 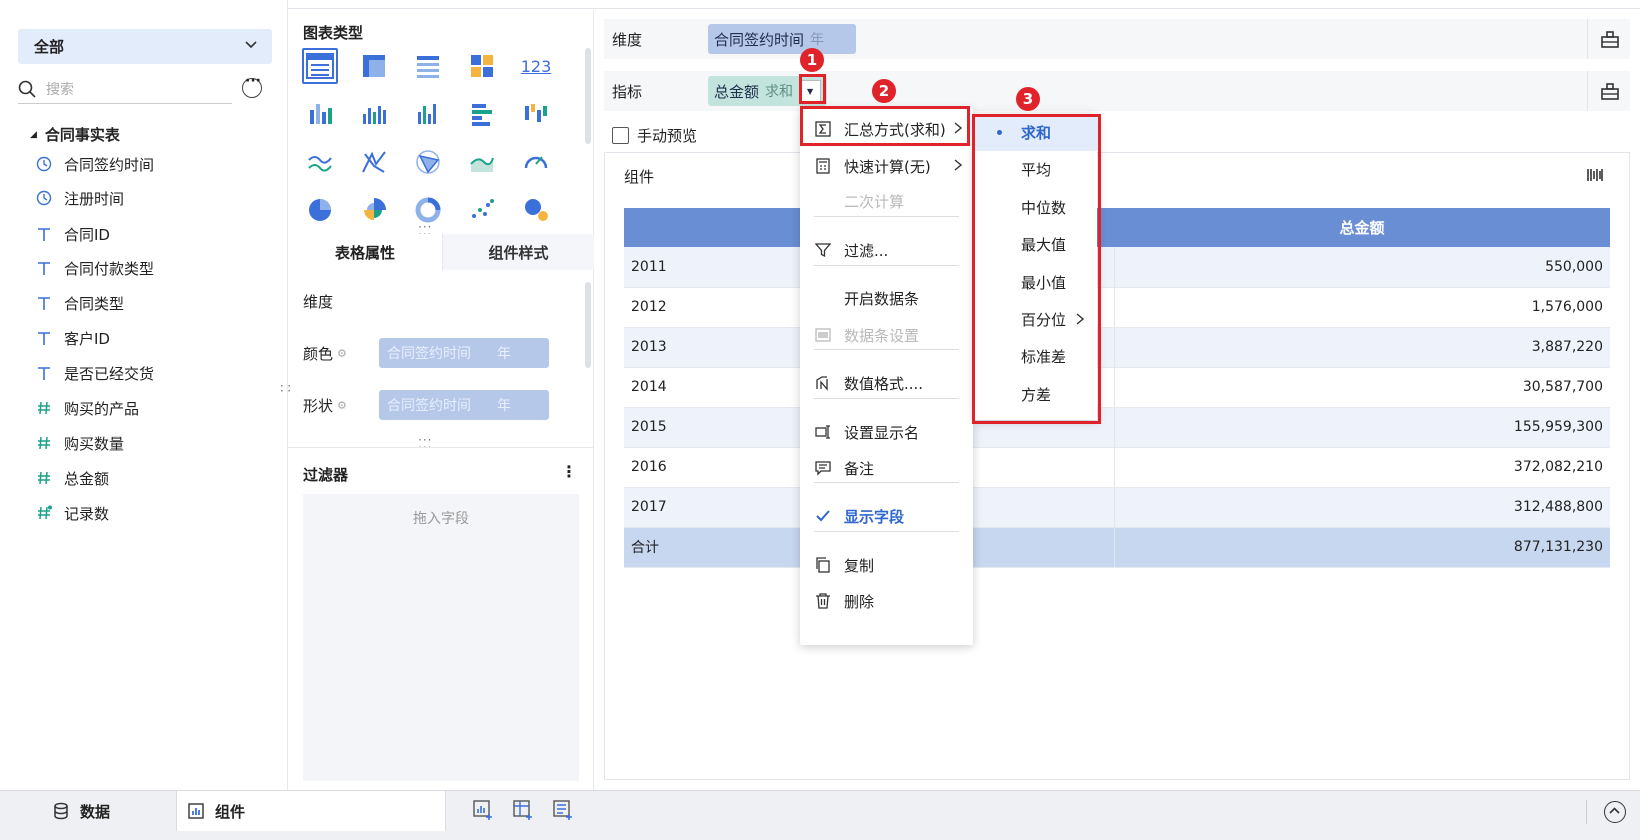 What do you see at coordinates (49, 47) in the screenshot?
I see `scope-label: 全部` at bounding box center [49, 47].